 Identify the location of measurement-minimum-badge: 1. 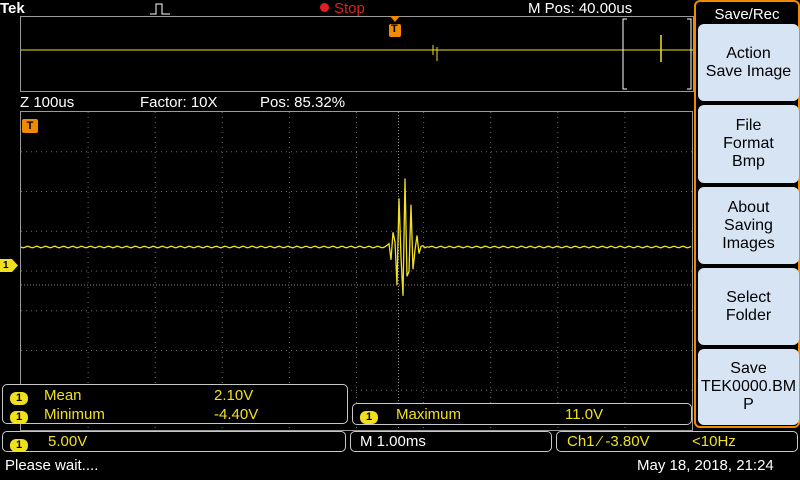
(19, 416).